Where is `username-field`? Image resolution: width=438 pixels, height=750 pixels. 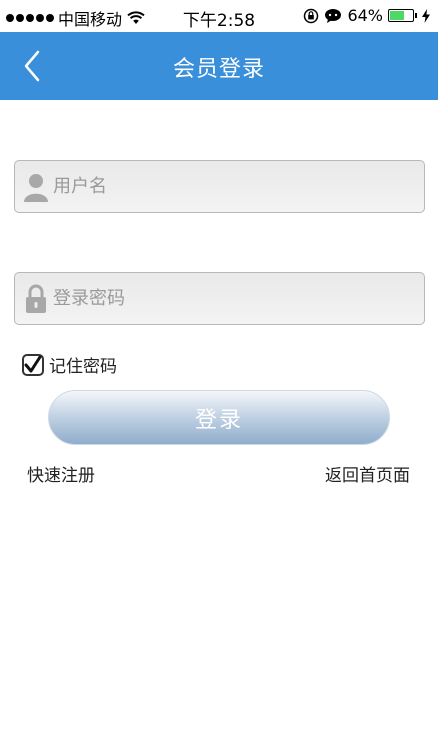
username-field is located at coordinates (219, 186).